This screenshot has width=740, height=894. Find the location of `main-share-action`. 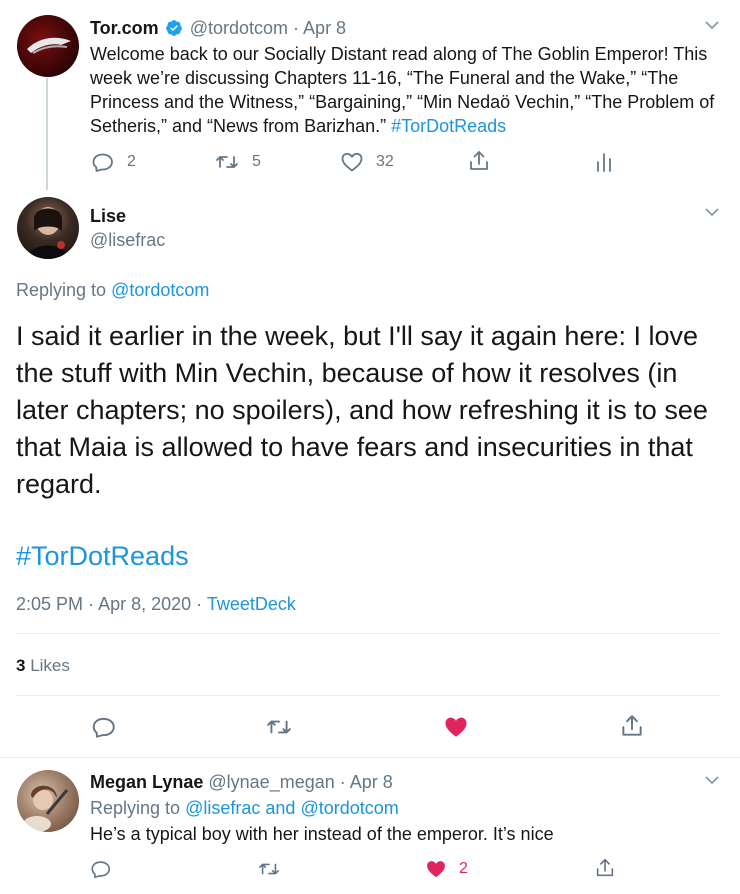

main-share-action is located at coordinates (632, 726).